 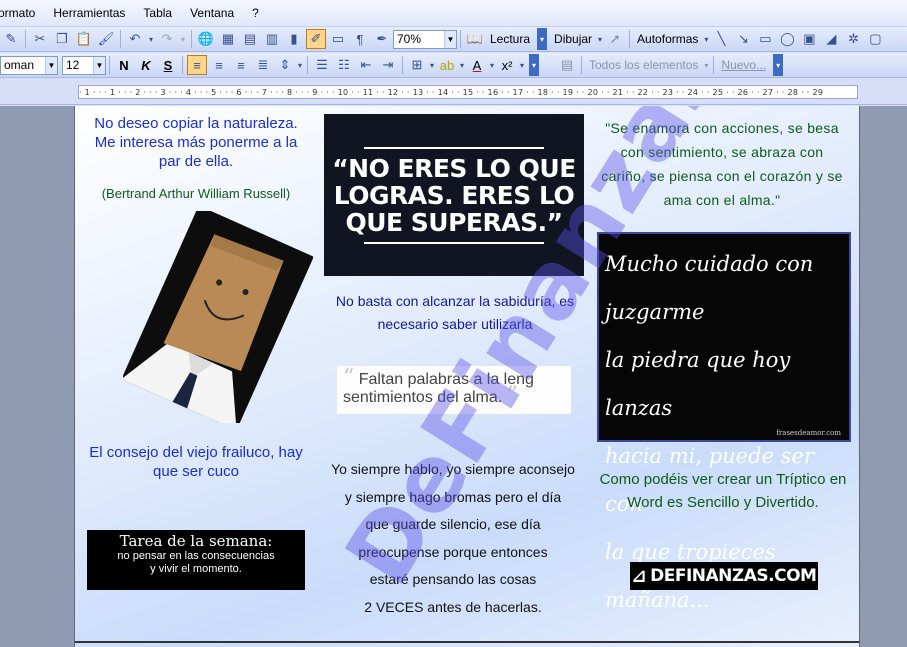 What do you see at coordinates (733, 576) in the screenshot?
I see `logo-text: DEFINANZAS.COM` at bounding box center [733, 576].